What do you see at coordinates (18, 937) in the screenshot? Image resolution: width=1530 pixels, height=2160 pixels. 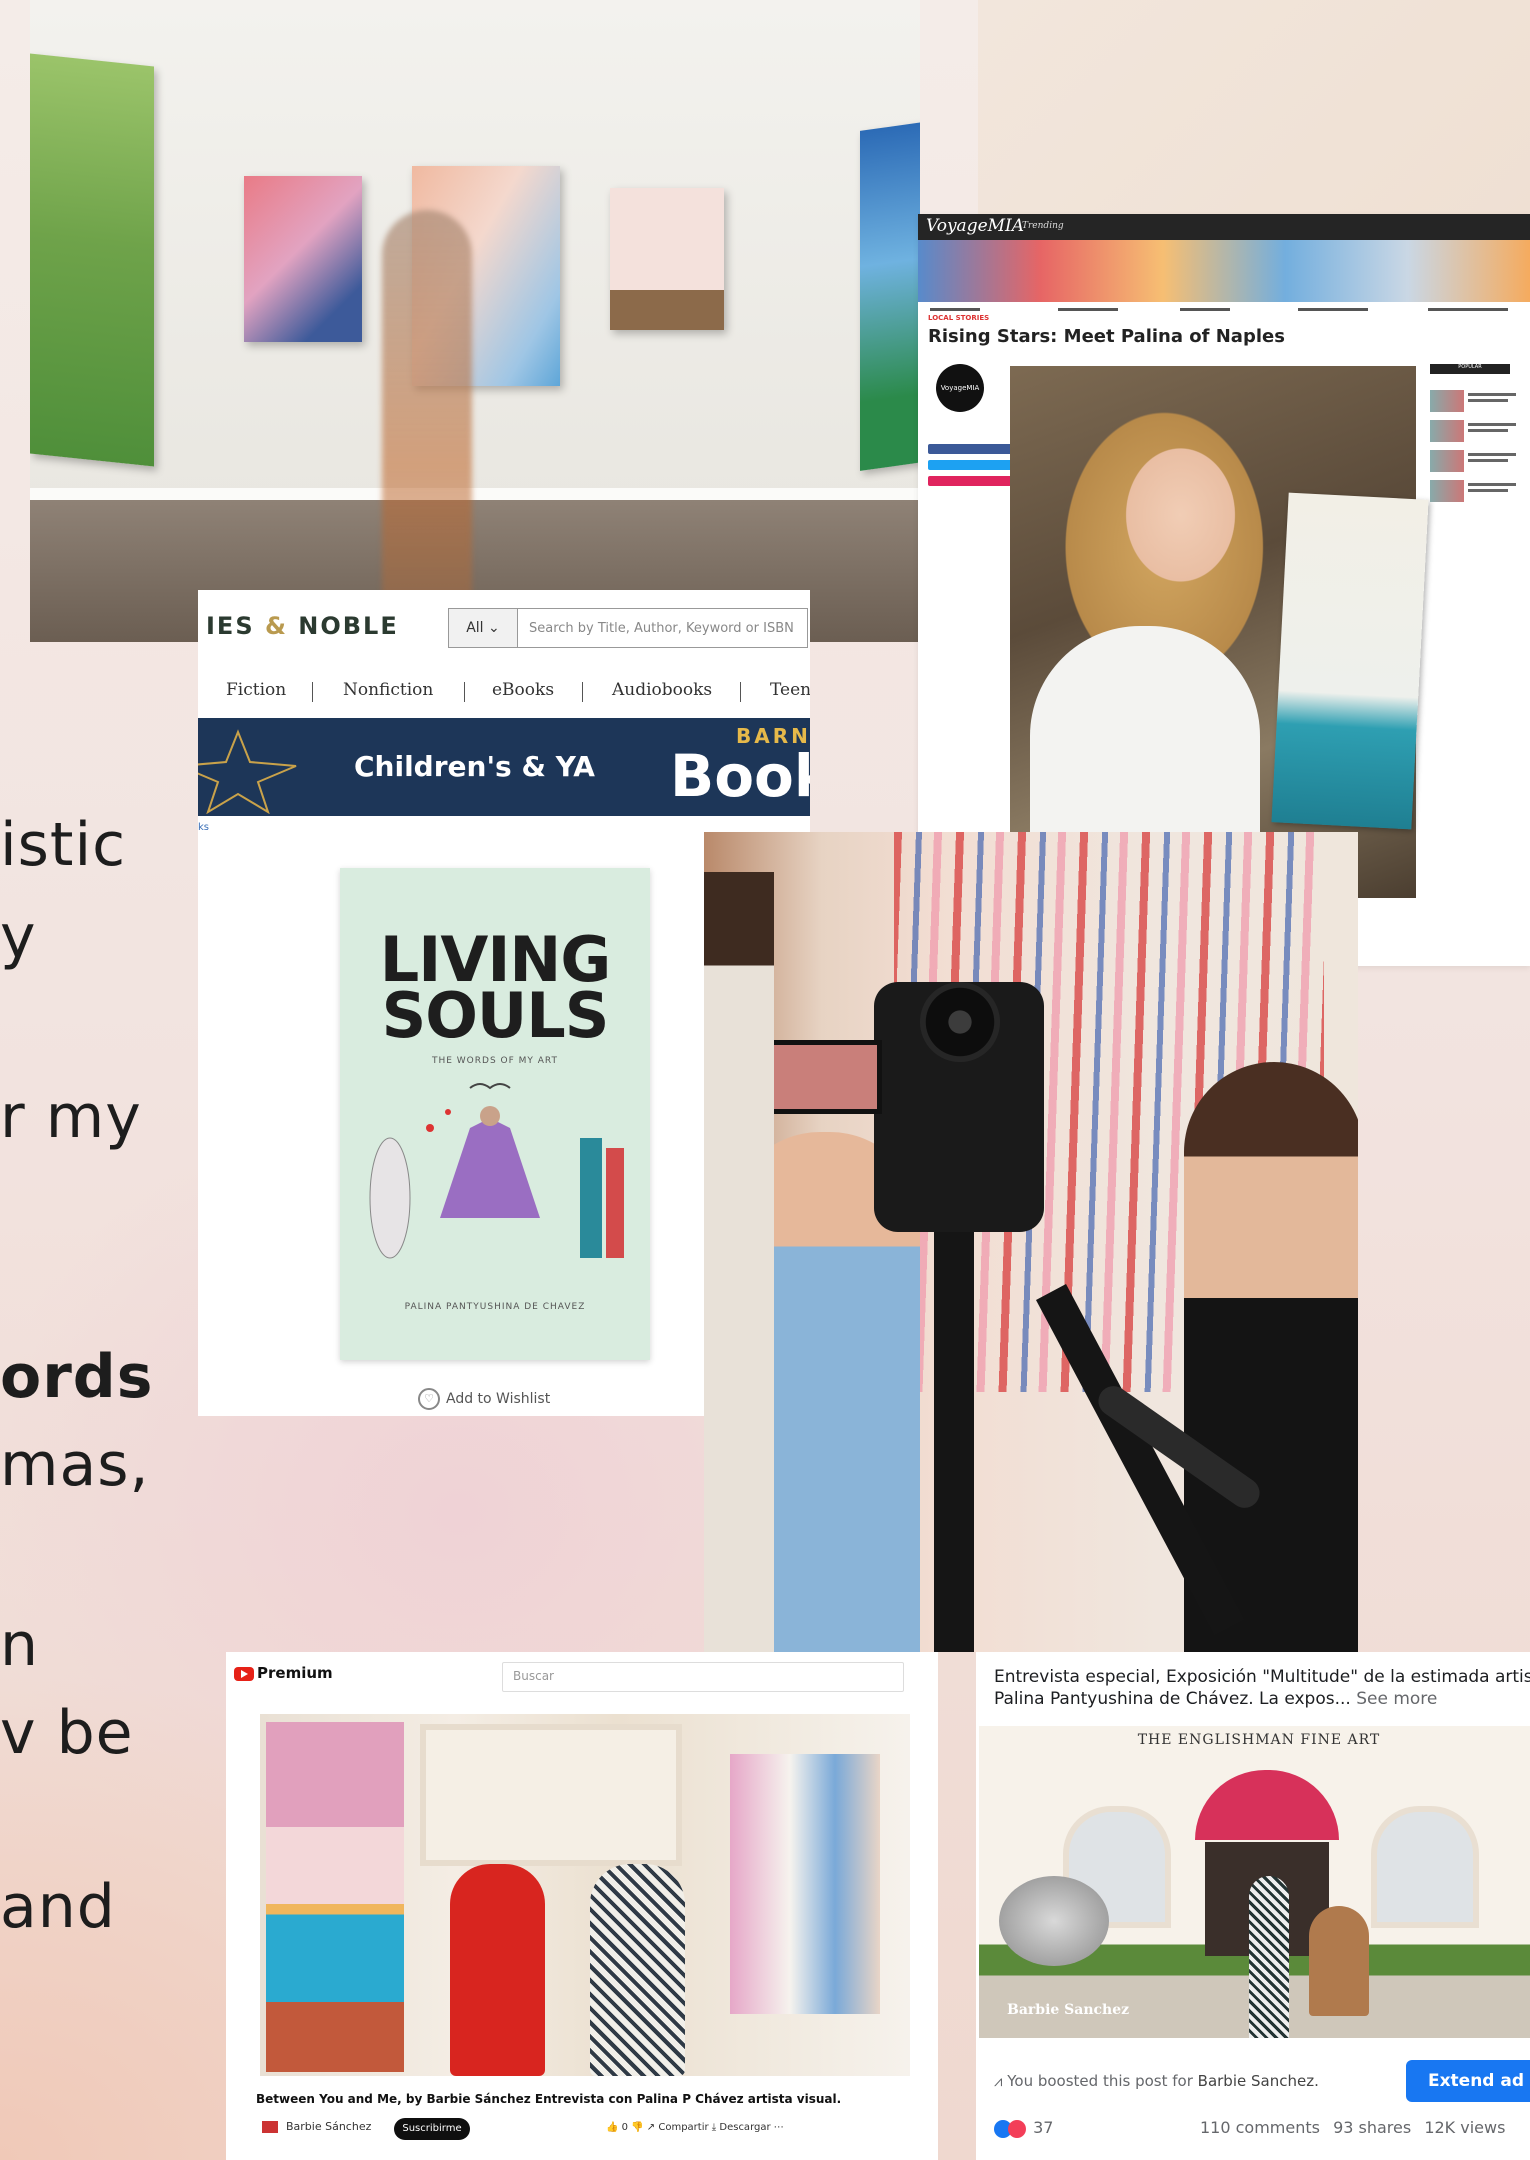 I see `side-text-line-2: y` at bounding box center [18, 937].